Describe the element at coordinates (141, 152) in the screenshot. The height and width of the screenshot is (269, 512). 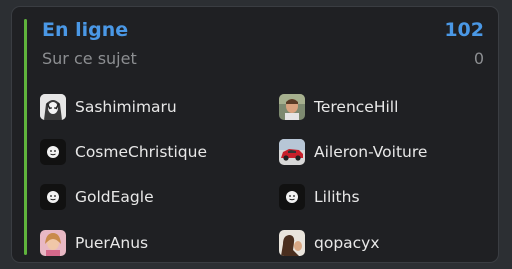
I see `username: CosmeChristique` at that location.